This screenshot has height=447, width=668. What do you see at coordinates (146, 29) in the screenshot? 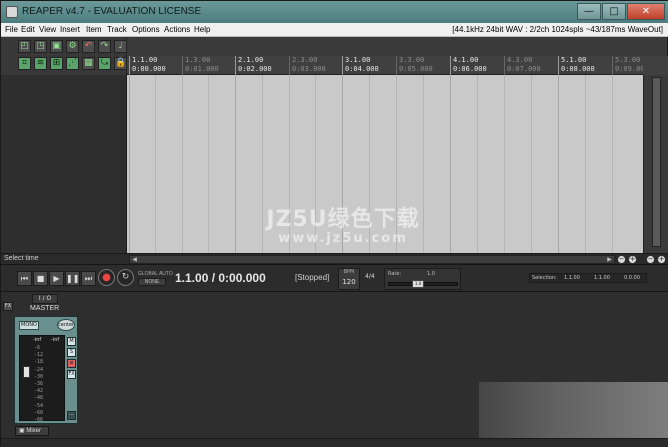
I see `menu-options: Options` at bounding box center [146, 29].